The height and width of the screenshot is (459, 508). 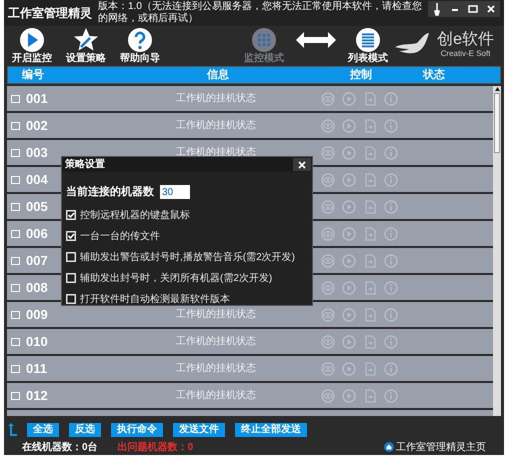 I want to click on online-count: 在线机器数：0台, so click(x=60, y=447).